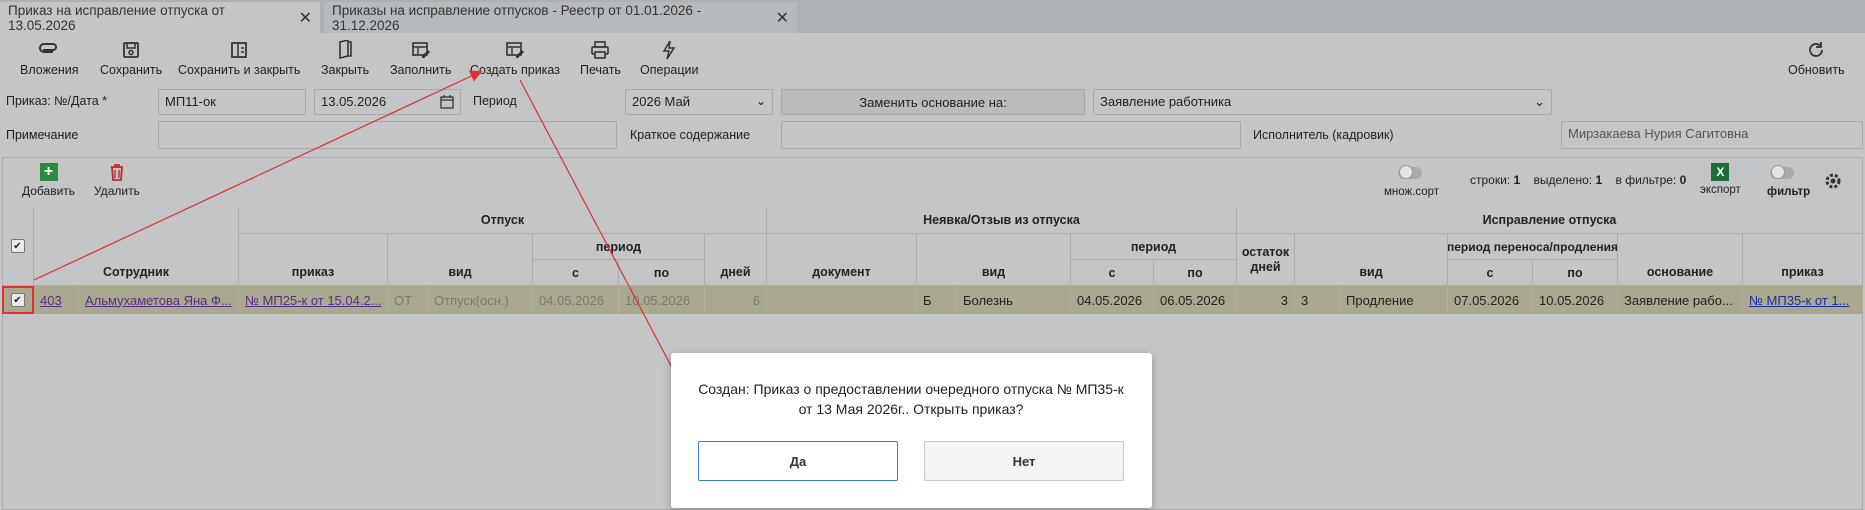 The width and height of the screenshot is (1865, 510). What do you see at coordinates (1371, 260) in the screenshot?
I see `col-correction-type: вид` at bounding box center [1371, 260].